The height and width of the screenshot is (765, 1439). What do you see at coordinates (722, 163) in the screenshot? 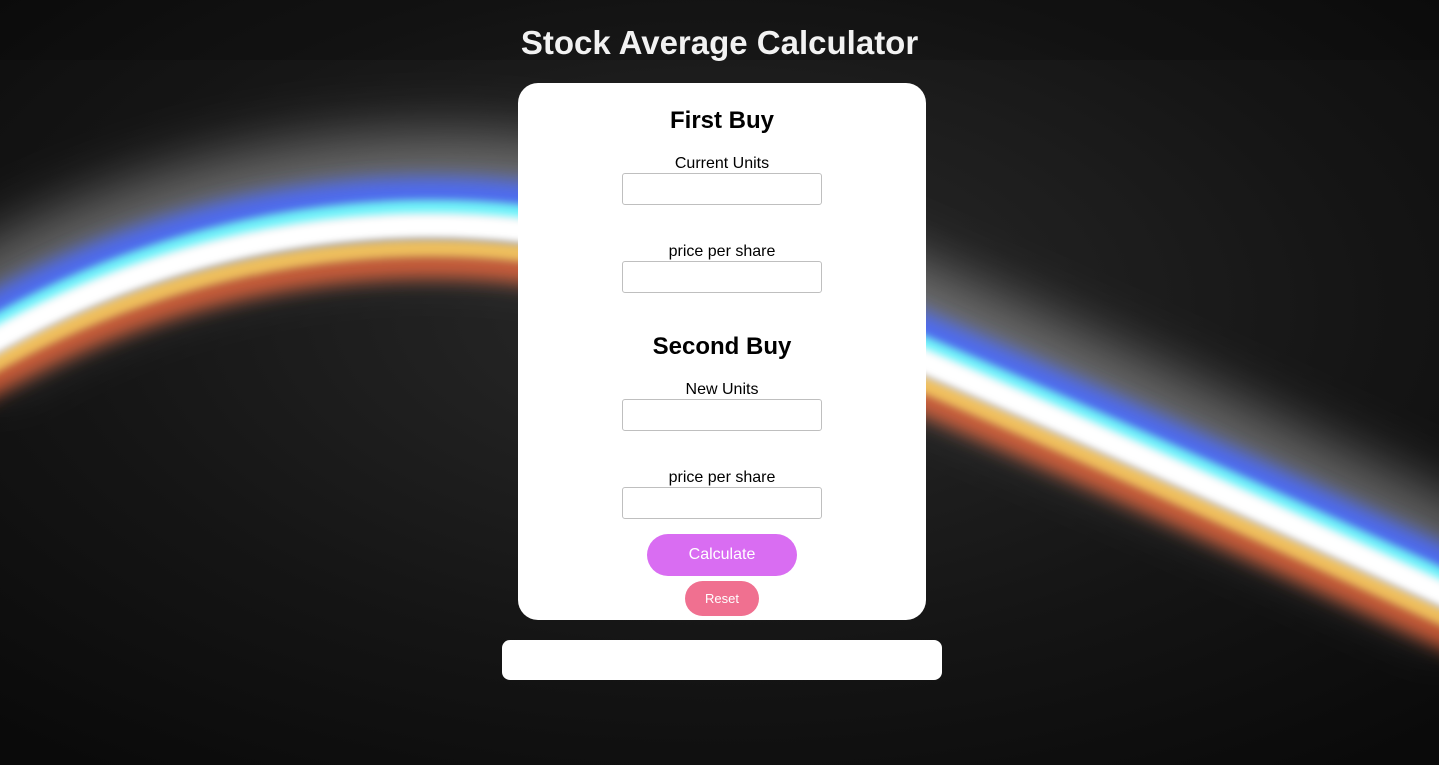
I see `current-units-label: Current Units` at bounding box center [722, 163].